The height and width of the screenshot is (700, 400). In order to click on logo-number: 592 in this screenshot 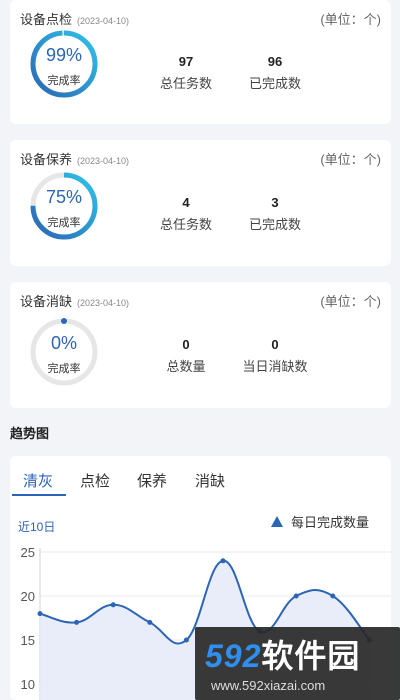, I will do `click(233, 656)`.